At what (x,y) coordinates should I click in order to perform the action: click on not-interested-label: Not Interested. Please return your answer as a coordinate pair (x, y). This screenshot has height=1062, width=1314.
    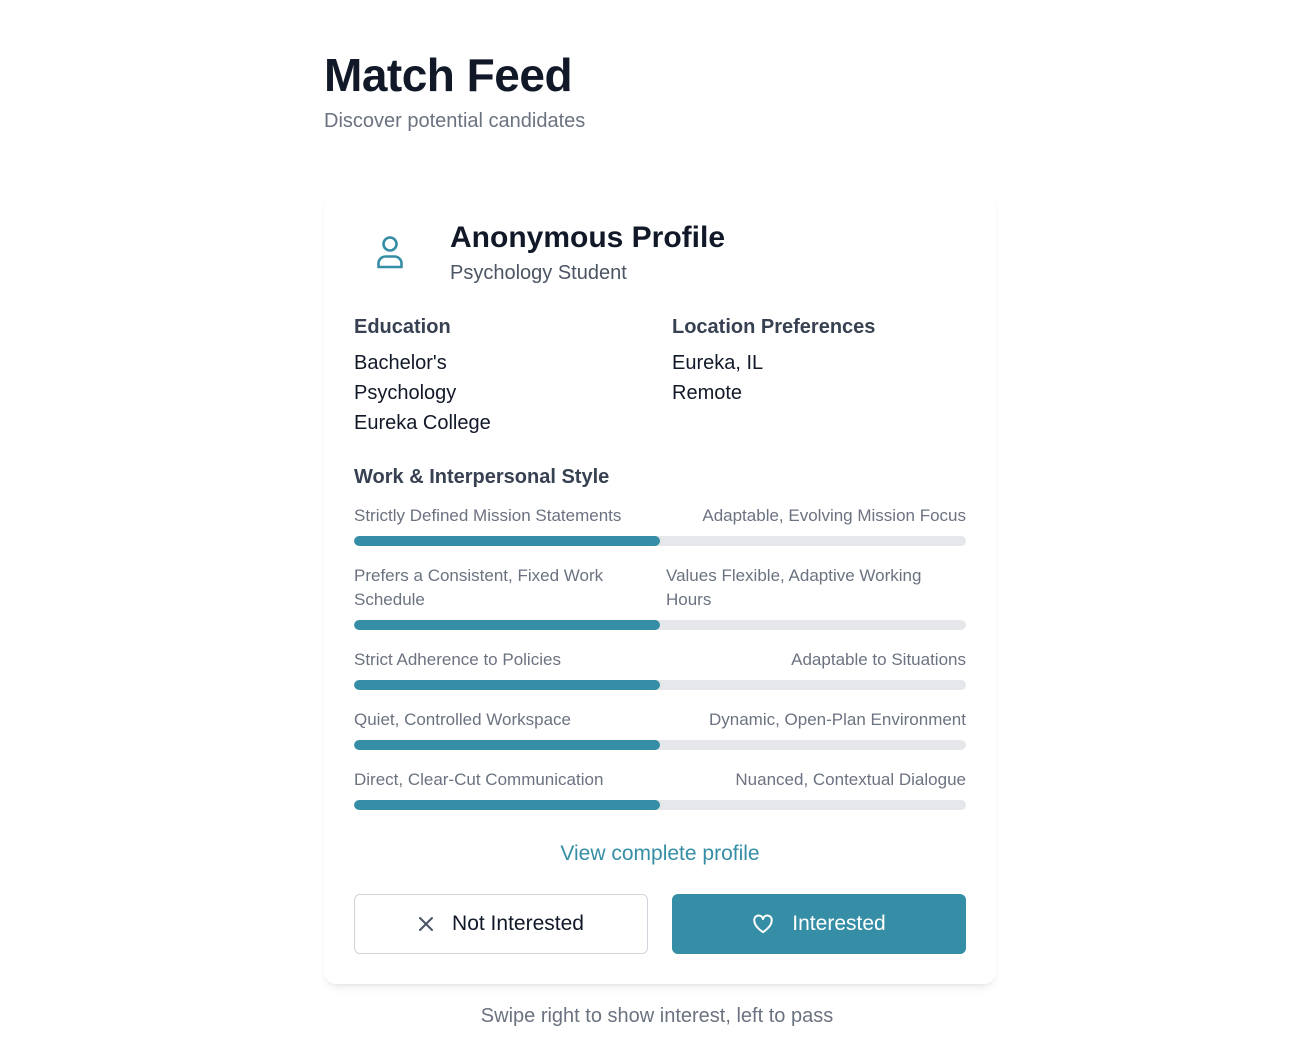
    Looking at the image, I should click on (518, 923).